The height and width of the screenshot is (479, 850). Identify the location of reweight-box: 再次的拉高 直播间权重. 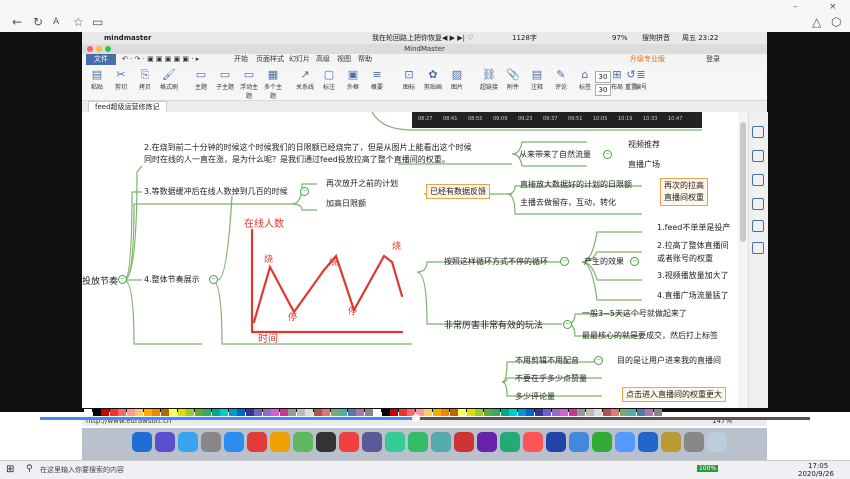
(684, 192).